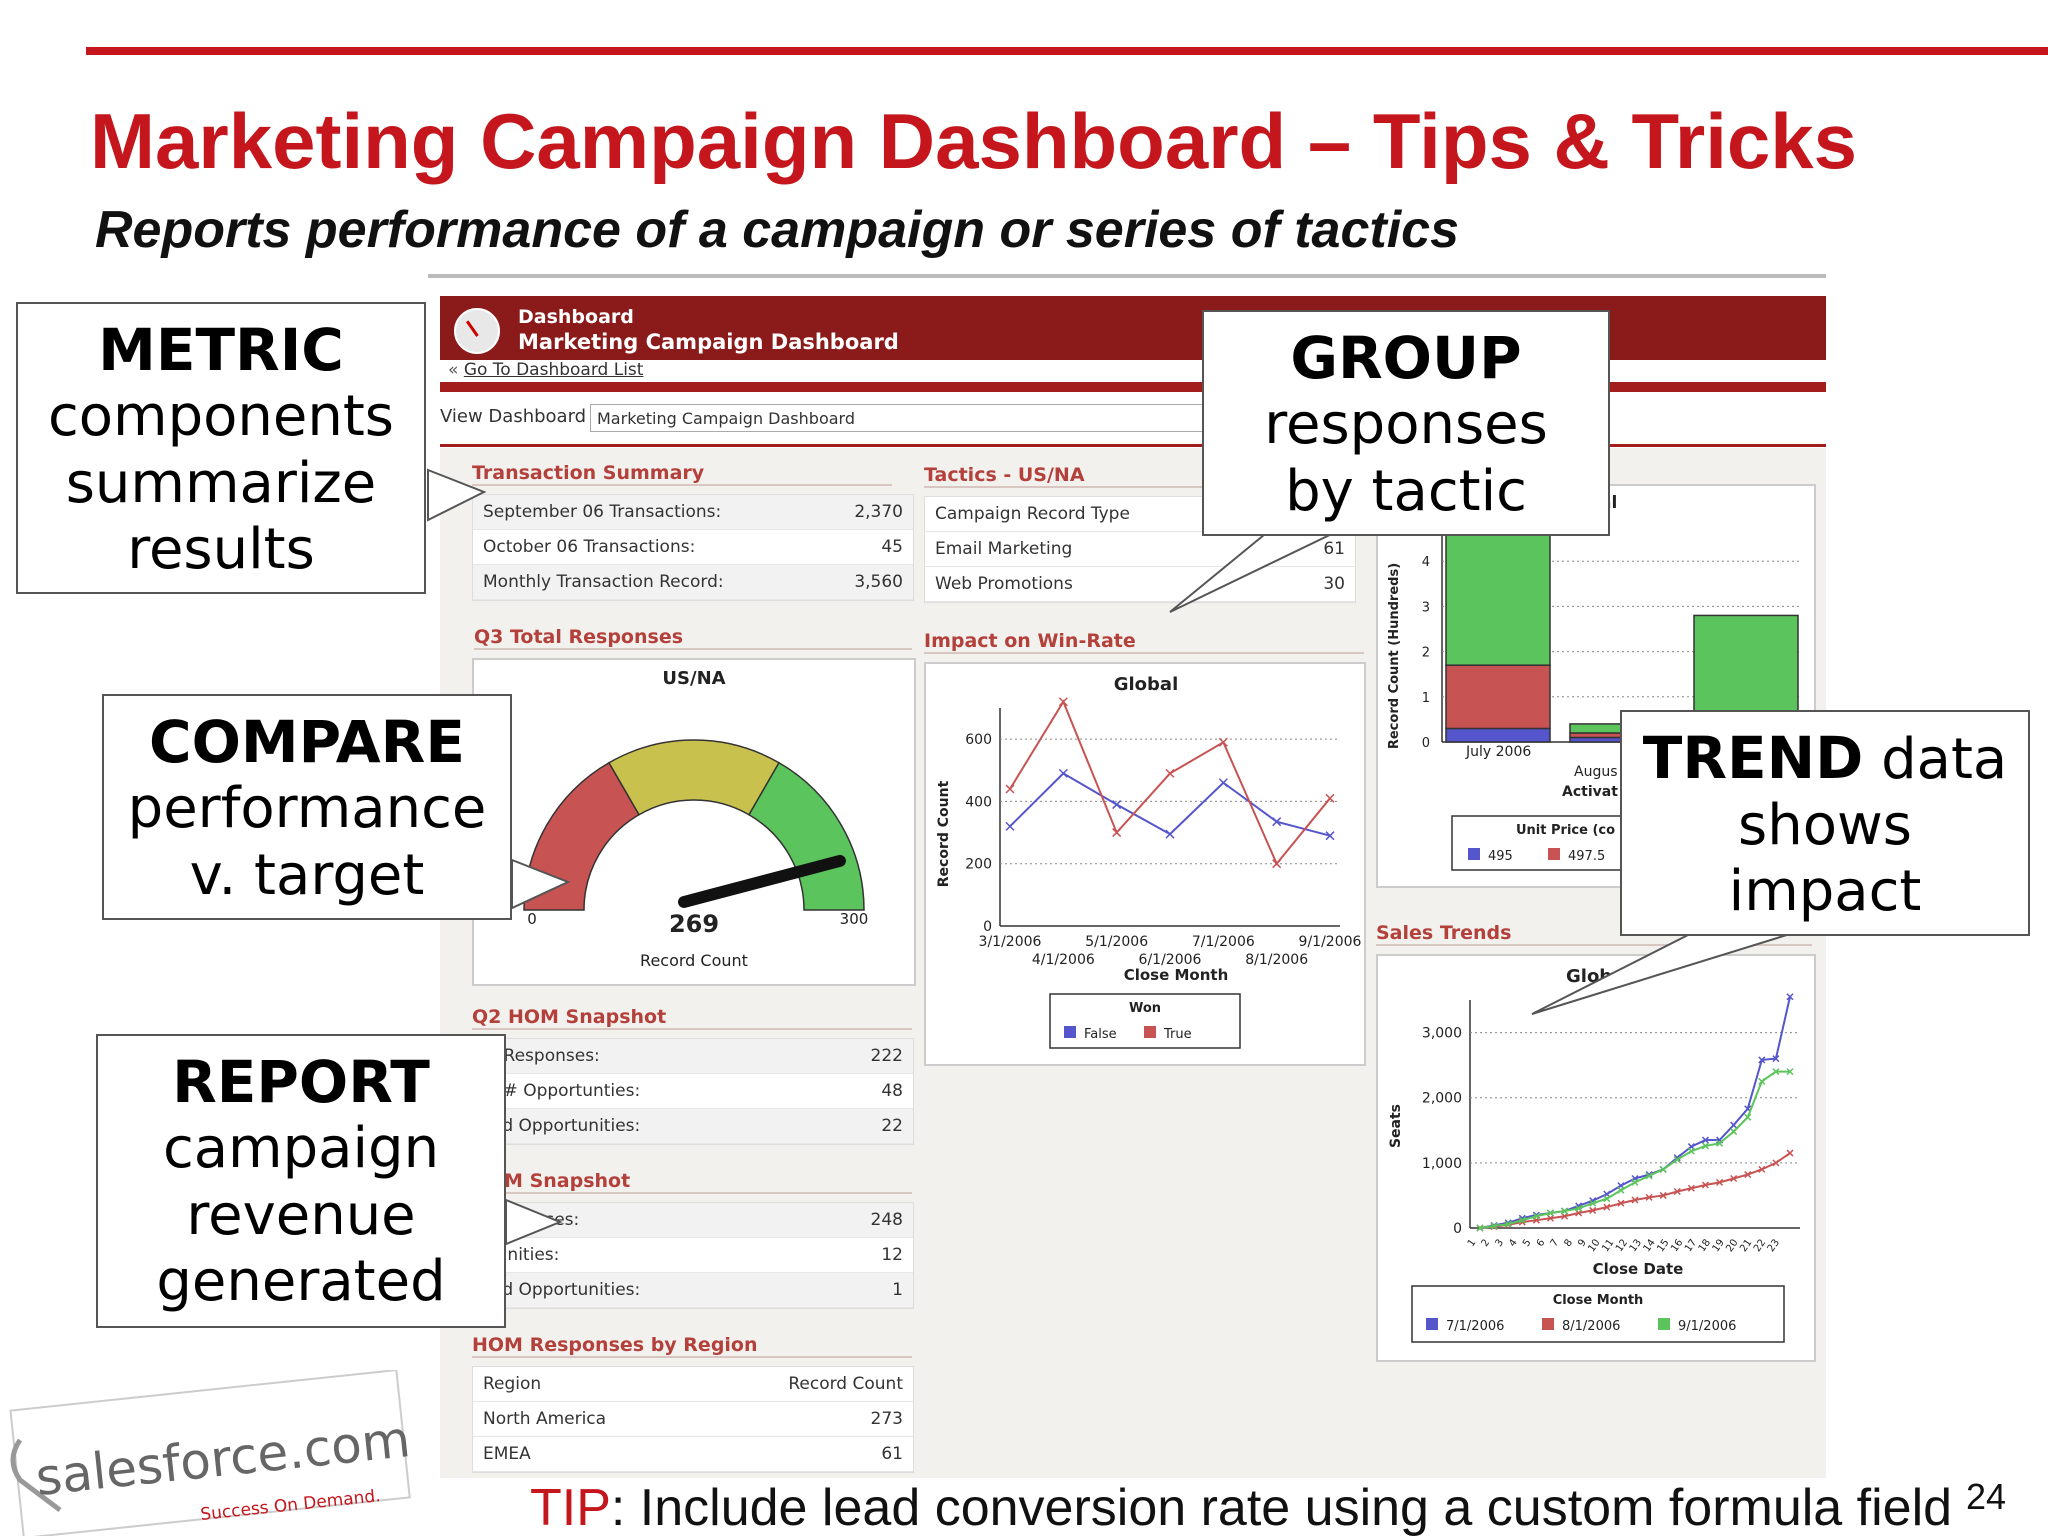 The image size is (2048, 1538). I want to click on trend-callout-heading-rest: data, so click(1935, 759).